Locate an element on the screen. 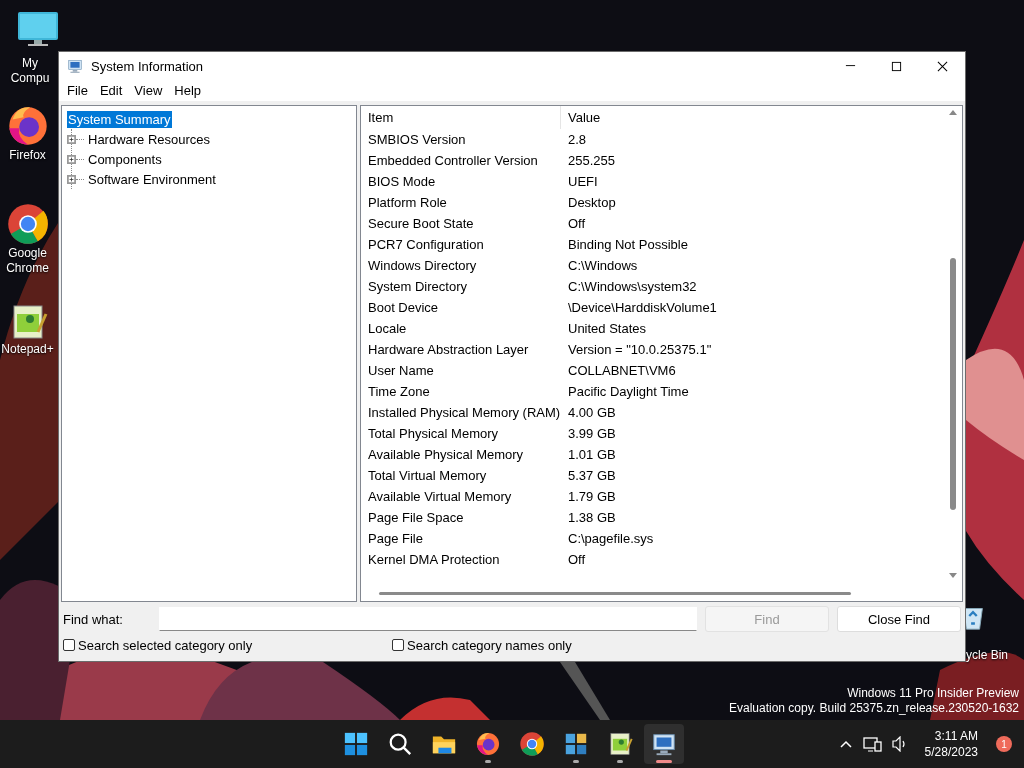 This screenshot has height=768, width=1024. menu-item: File is located at coordinates (77, 90).